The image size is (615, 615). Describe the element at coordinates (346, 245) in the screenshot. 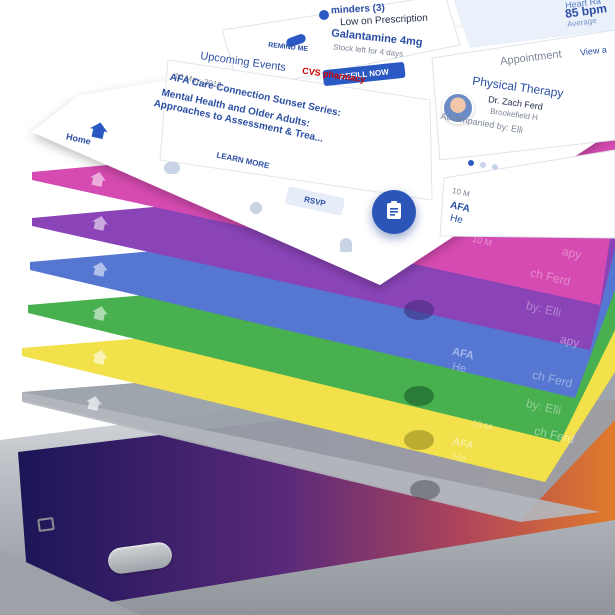

I see `profile-icon` at that location.